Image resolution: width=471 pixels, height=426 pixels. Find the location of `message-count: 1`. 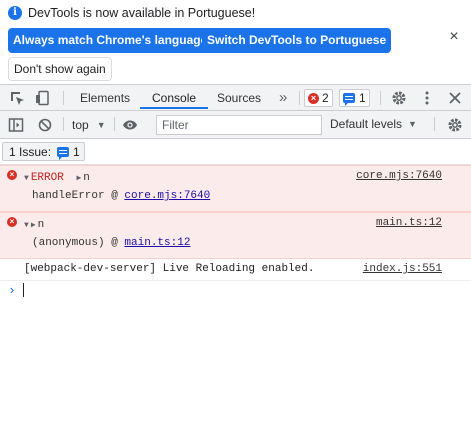

message-count: 1 is located at coordinates (362, 98).